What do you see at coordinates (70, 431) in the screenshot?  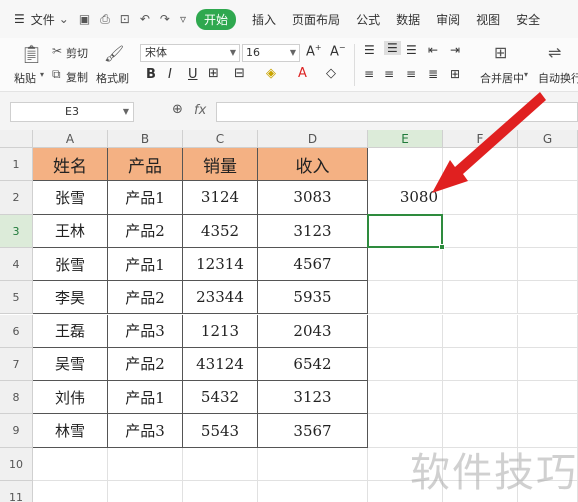 I see `cell-a9: 林雪` at bounding box center [70, 431].